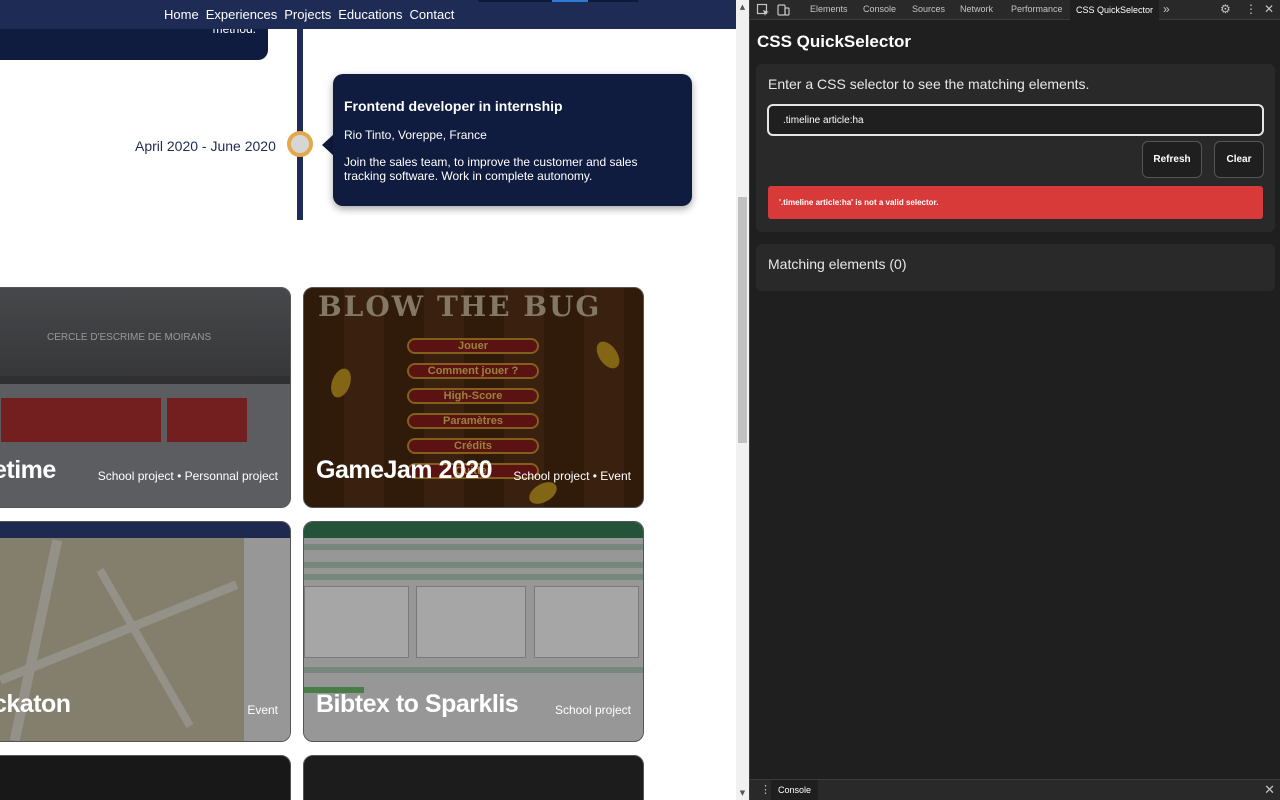 This screenshot has height=800, width=1280. I want to click on tab-elements: Elements, so click(829, 9).